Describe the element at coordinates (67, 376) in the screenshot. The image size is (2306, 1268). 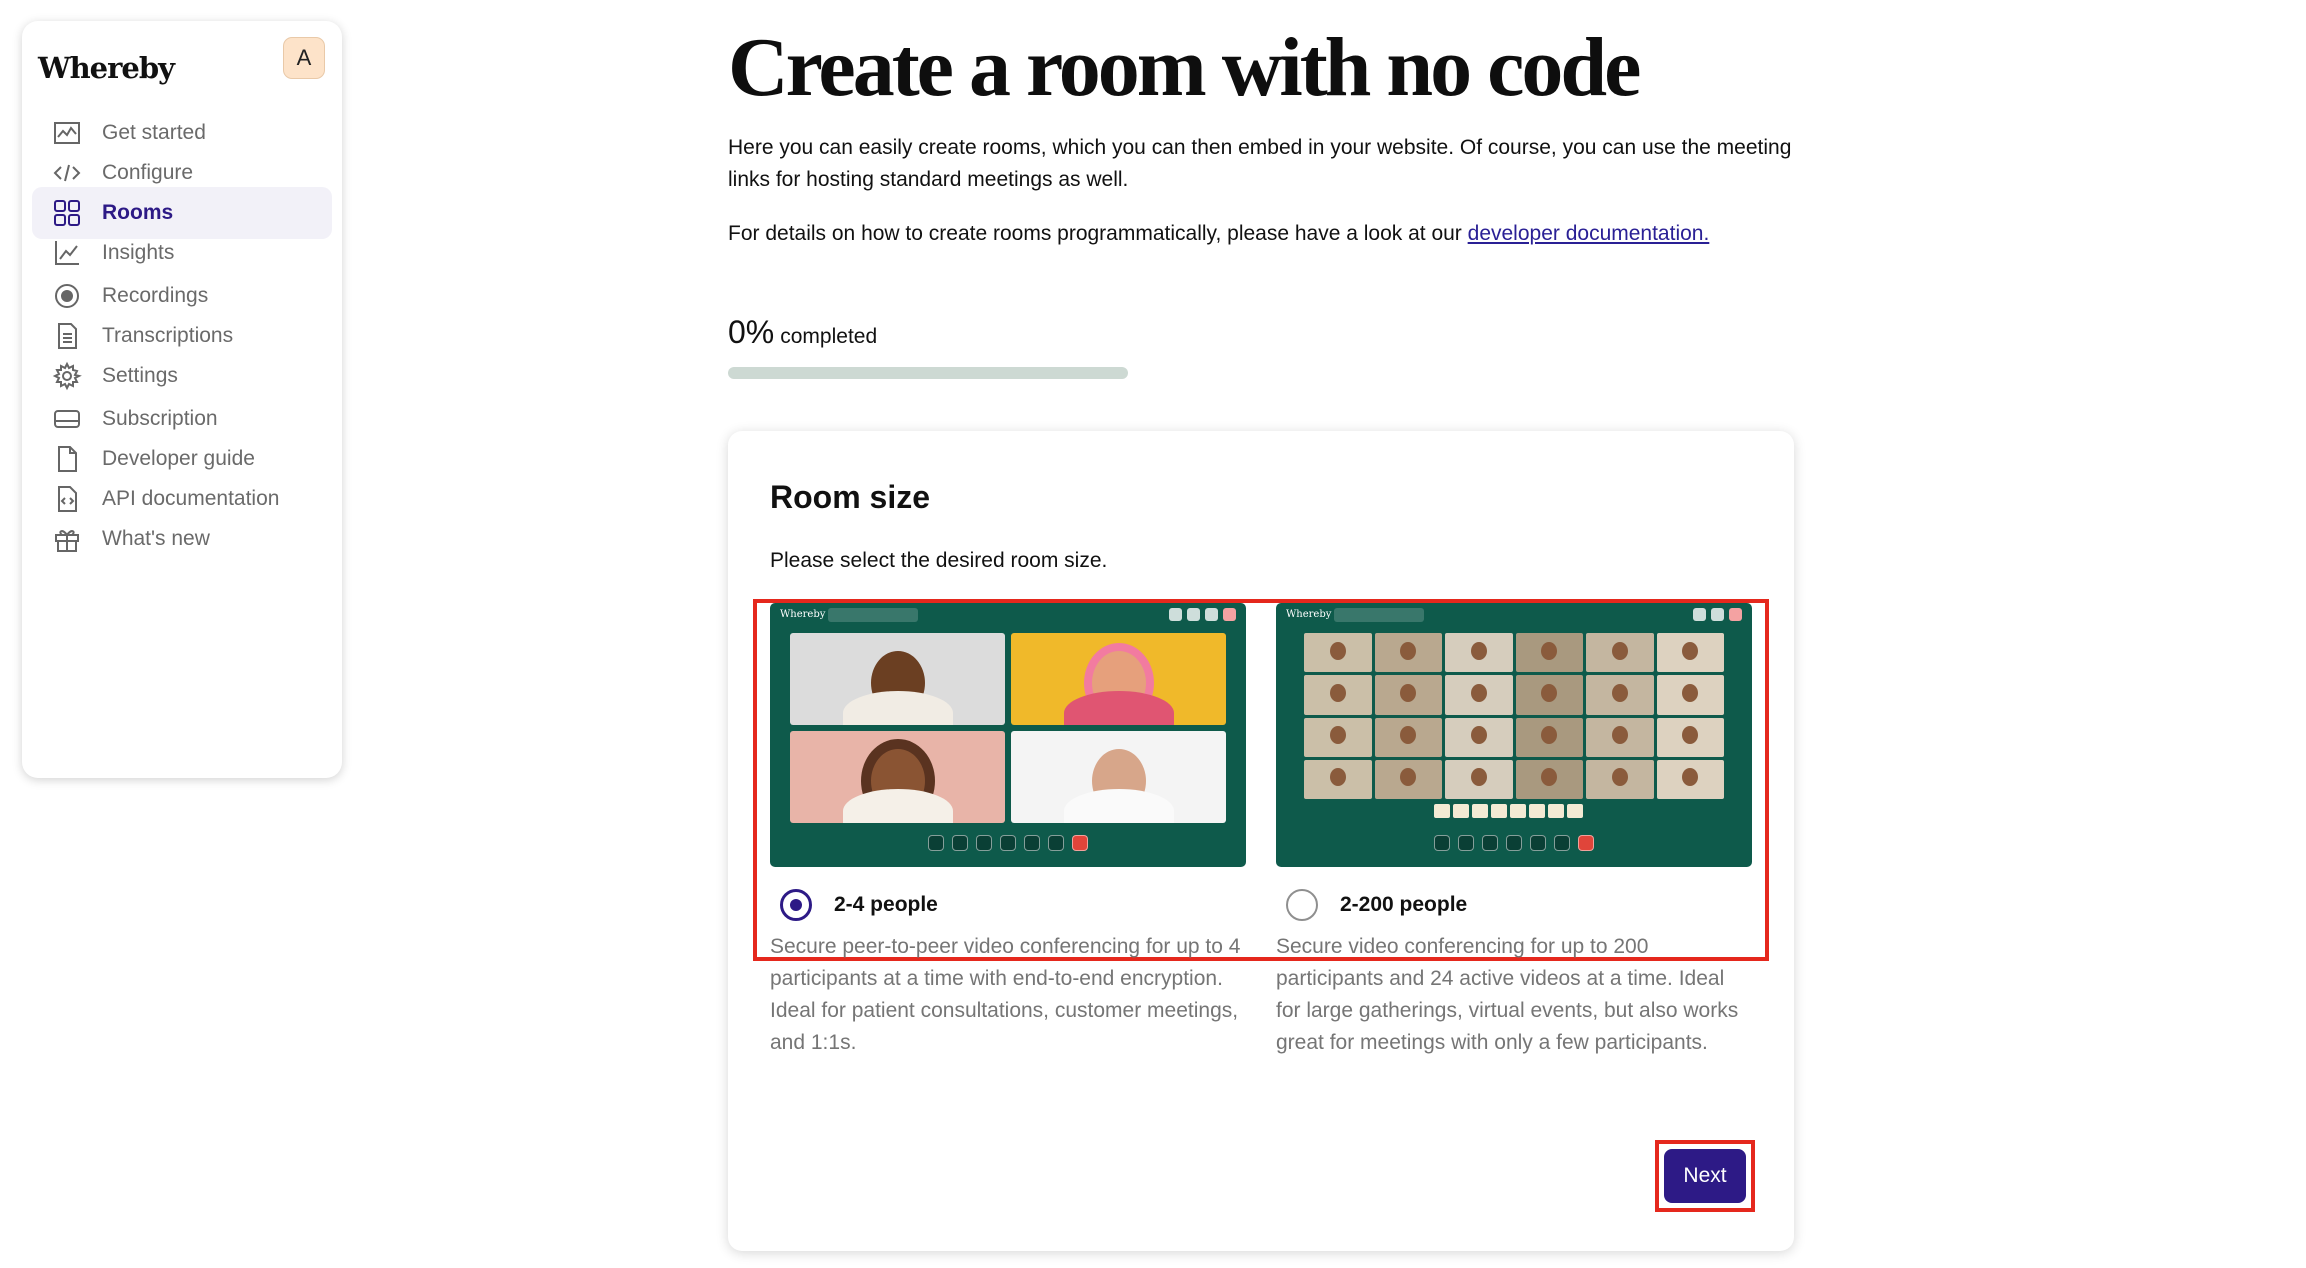
I see `gear-icon` at that location.